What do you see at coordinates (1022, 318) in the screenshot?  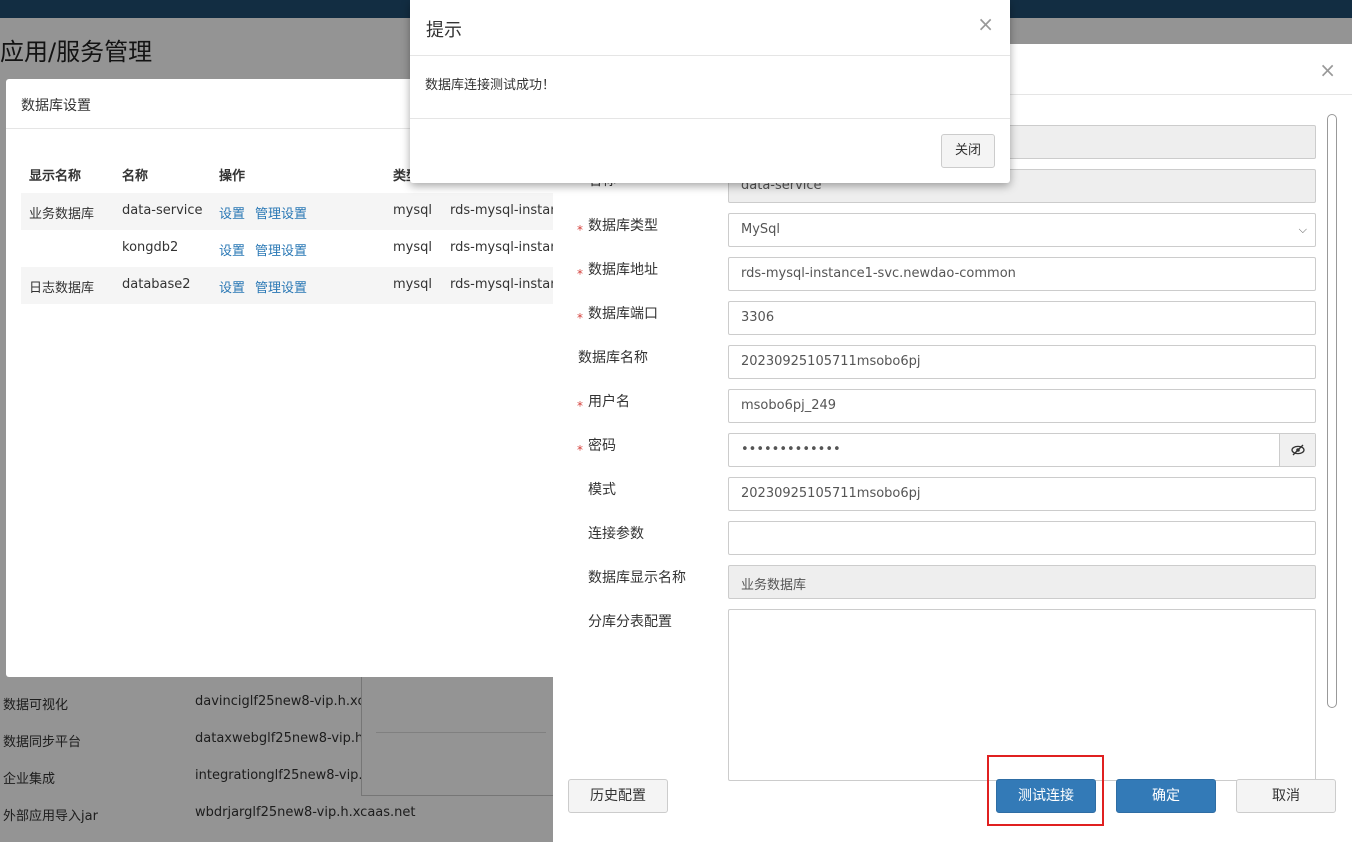 I see `db-port-input: 3306` at bounding box center [1022, 318].